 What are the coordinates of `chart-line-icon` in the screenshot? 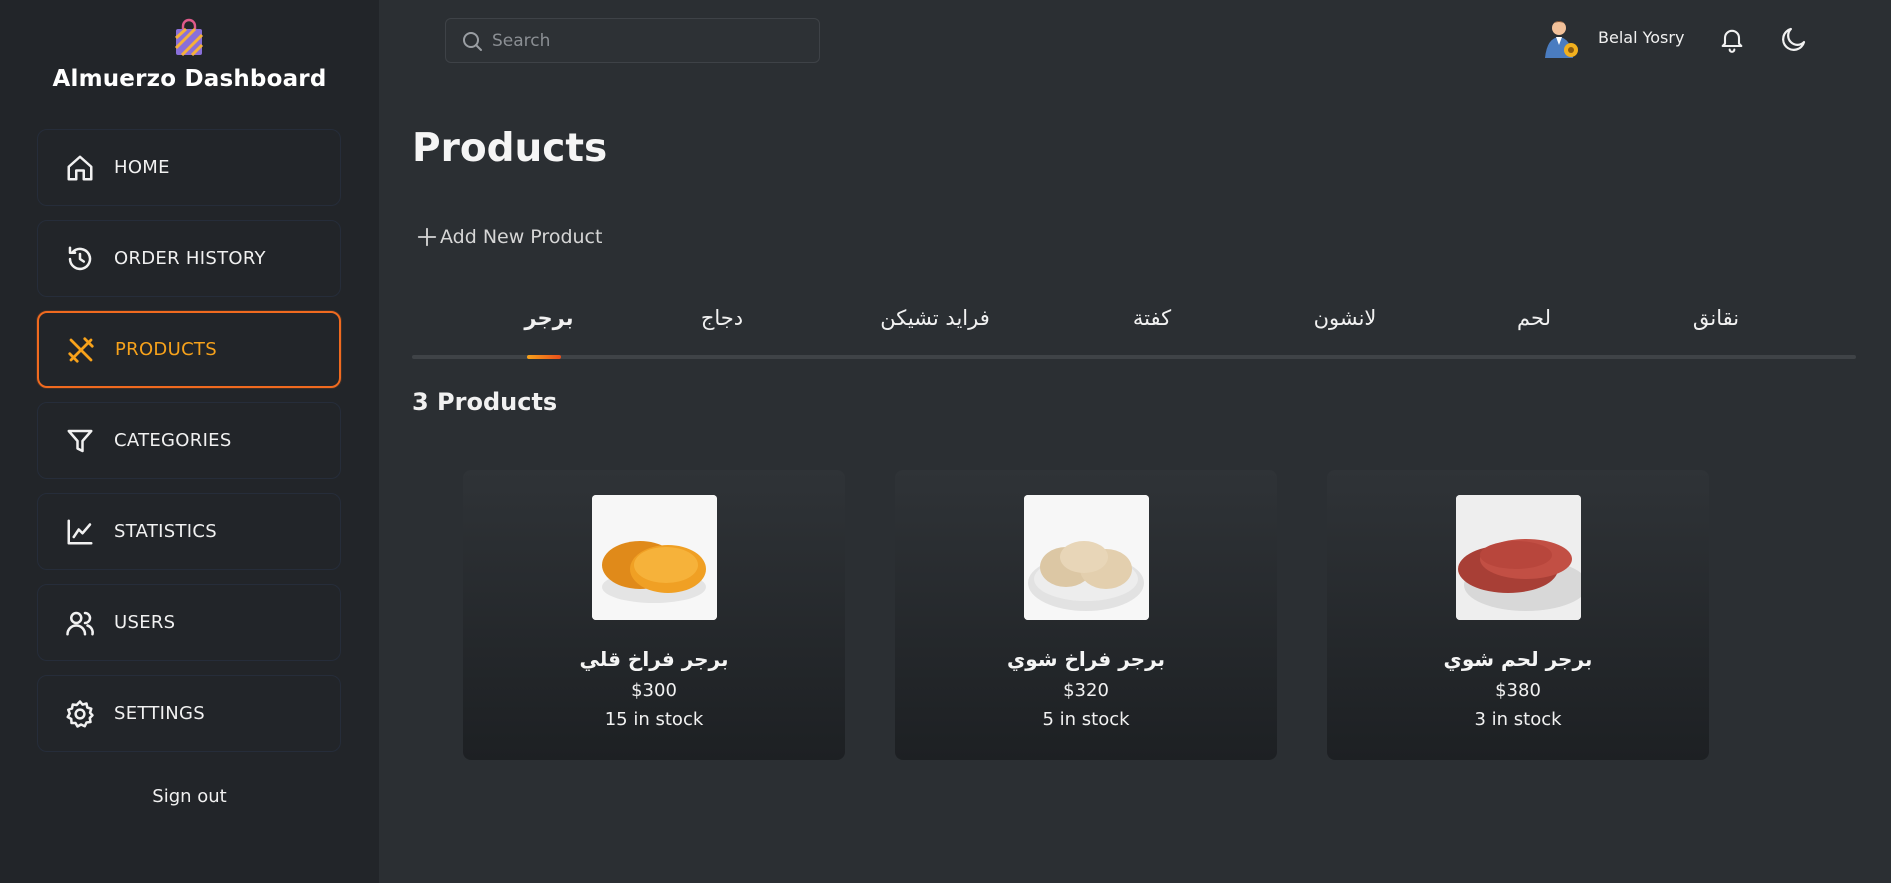 It's located at (80, 532).